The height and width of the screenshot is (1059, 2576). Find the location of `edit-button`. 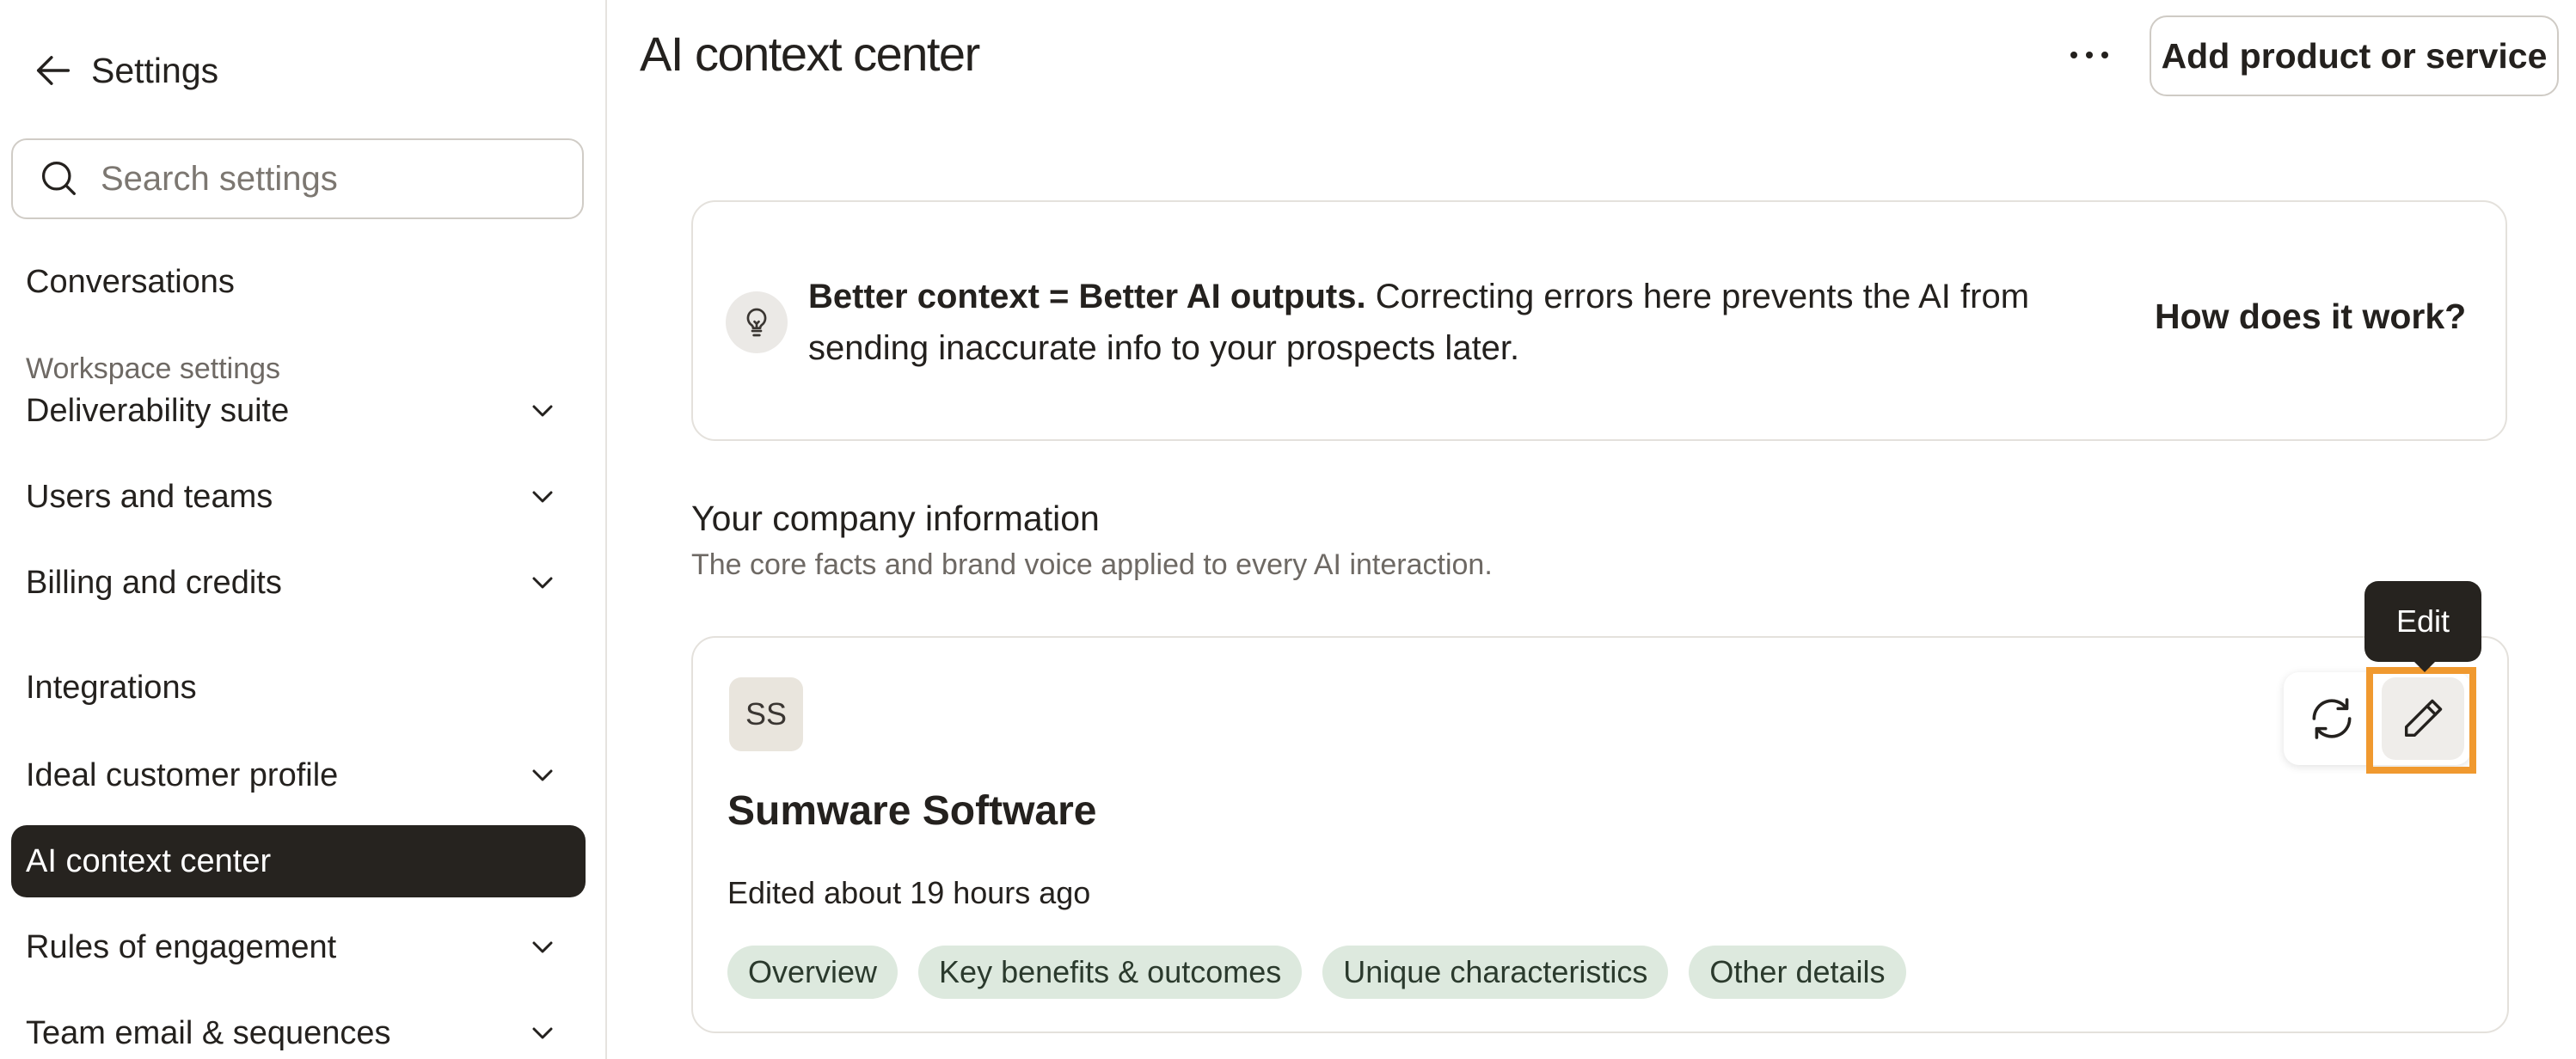

edit-button is located at coordinates (2423, 718).